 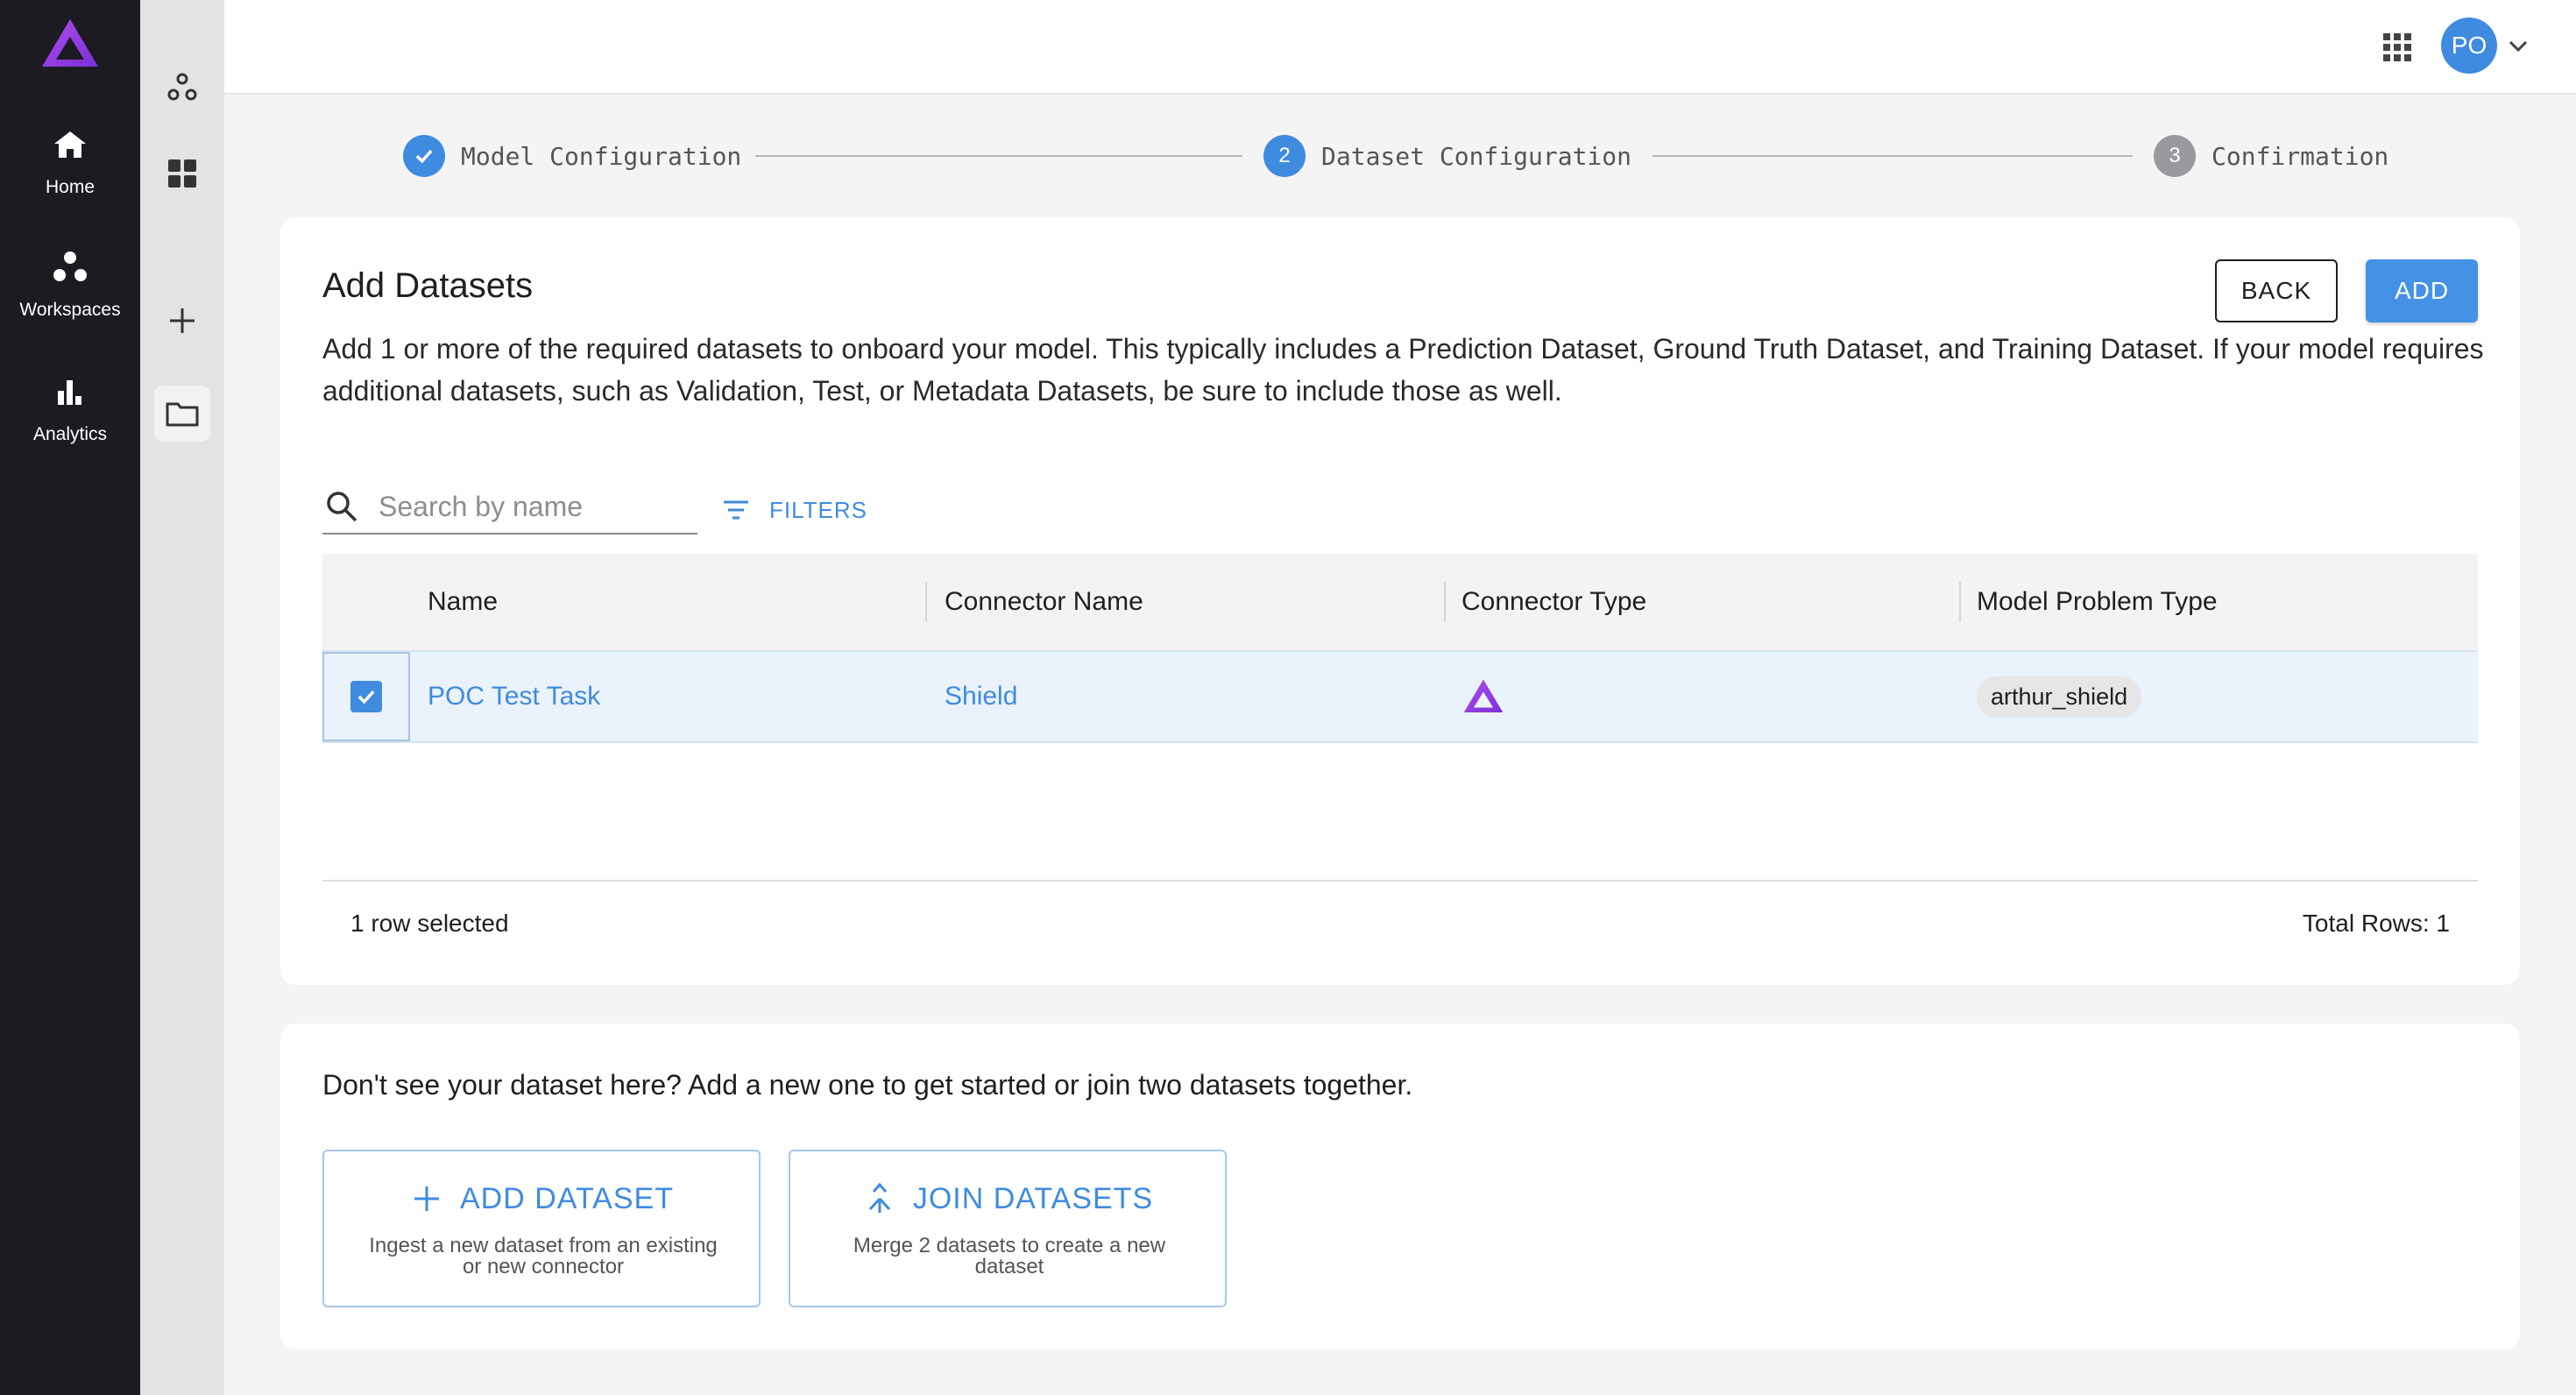 I want to click on row-checkbox, so click(x=366, y=696).